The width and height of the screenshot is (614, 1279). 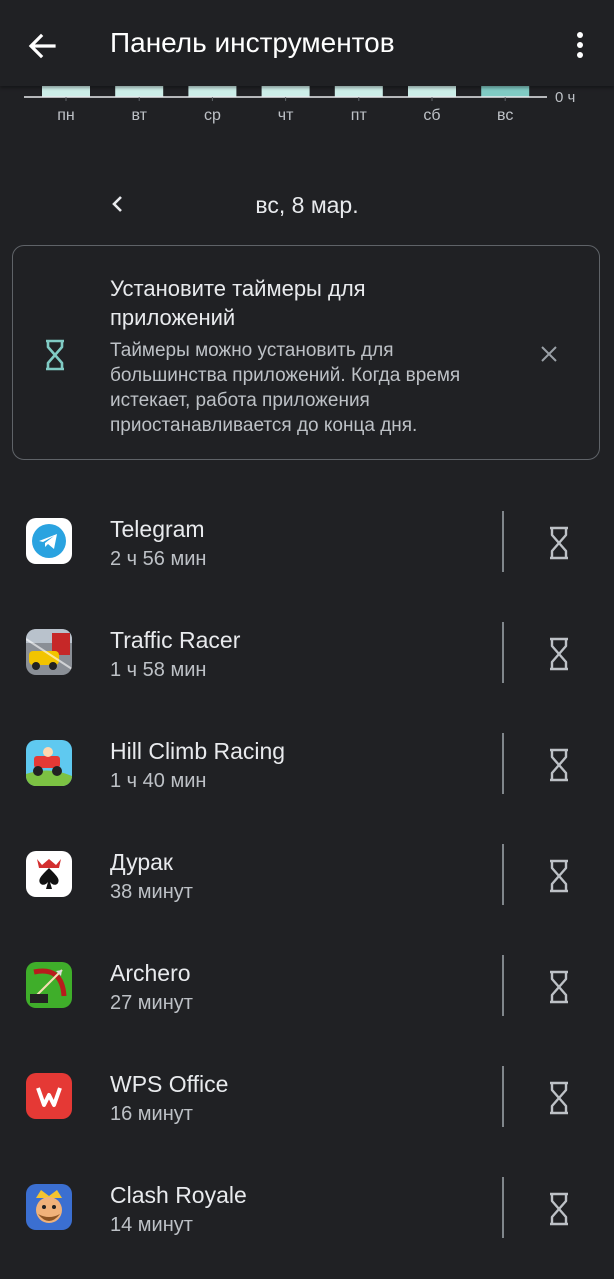 What do you see at coordinates (549, 354) in the screenshot?
I see `close-icon` at bounding box center [549, 354].